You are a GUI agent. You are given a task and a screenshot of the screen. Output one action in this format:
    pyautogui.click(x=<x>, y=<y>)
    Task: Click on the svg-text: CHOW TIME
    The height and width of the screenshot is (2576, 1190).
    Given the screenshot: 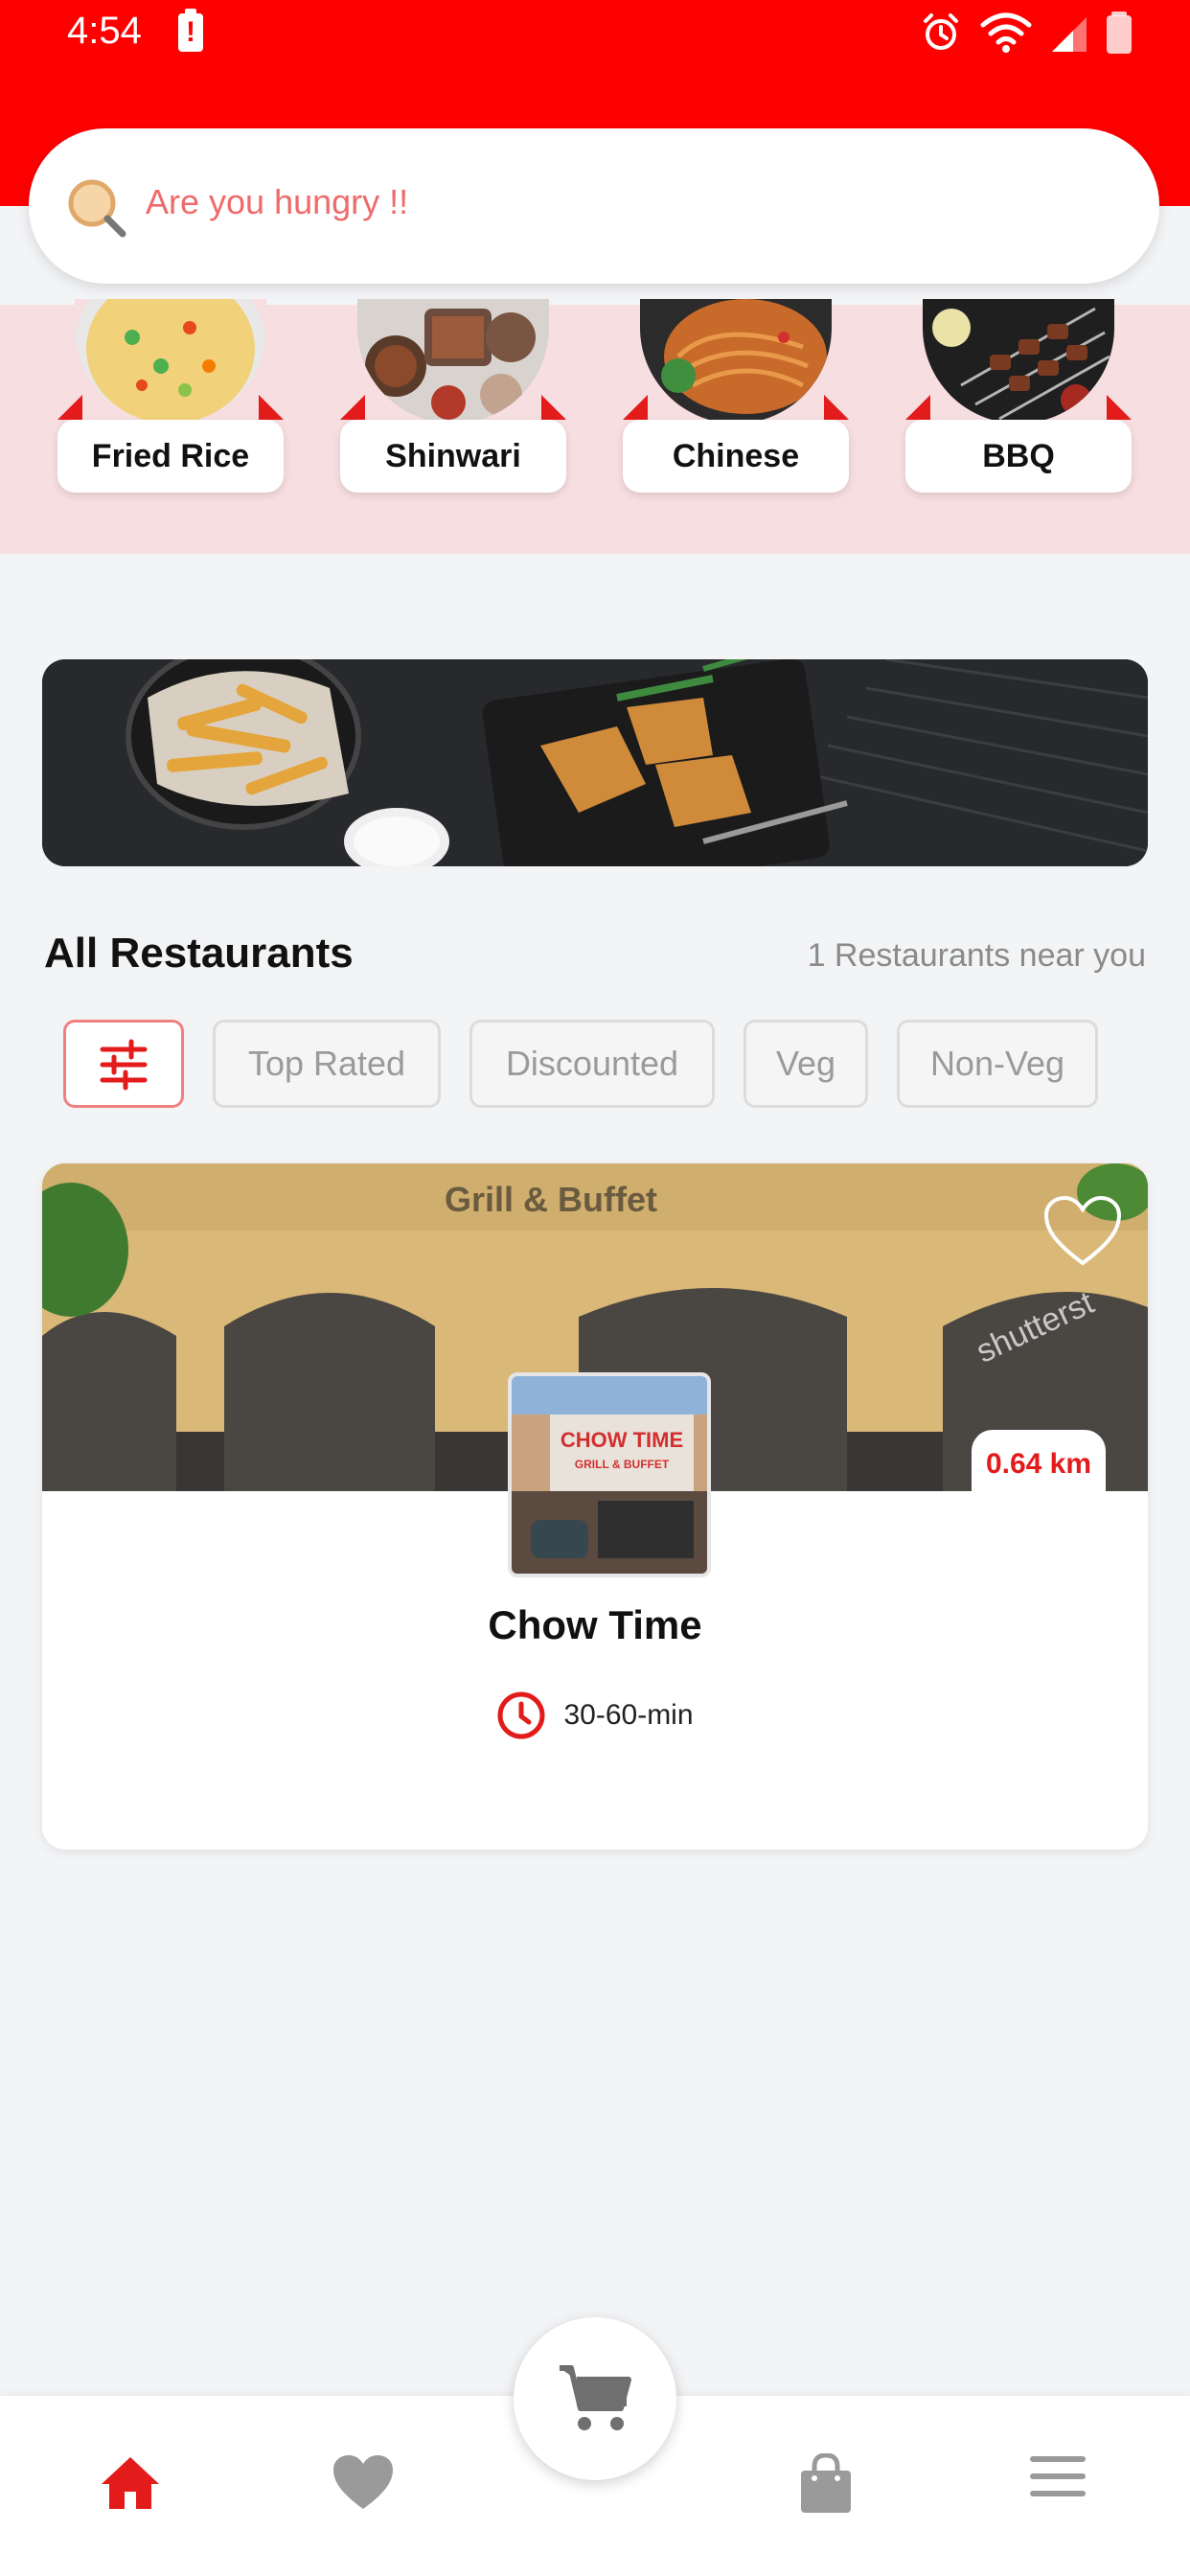 What is the action you would take?
    pyautogui.click(x=622, y=1440)
    